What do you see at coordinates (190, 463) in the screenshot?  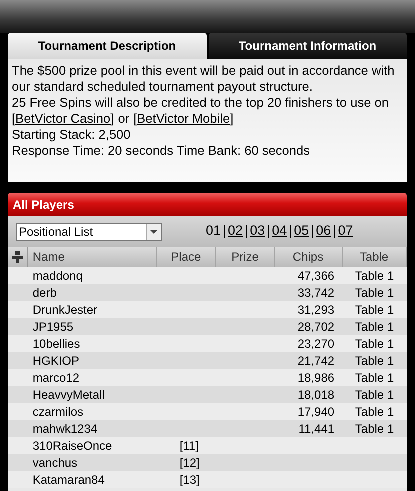 I see `table-cell: [12]` at bounding box center [190, 463].